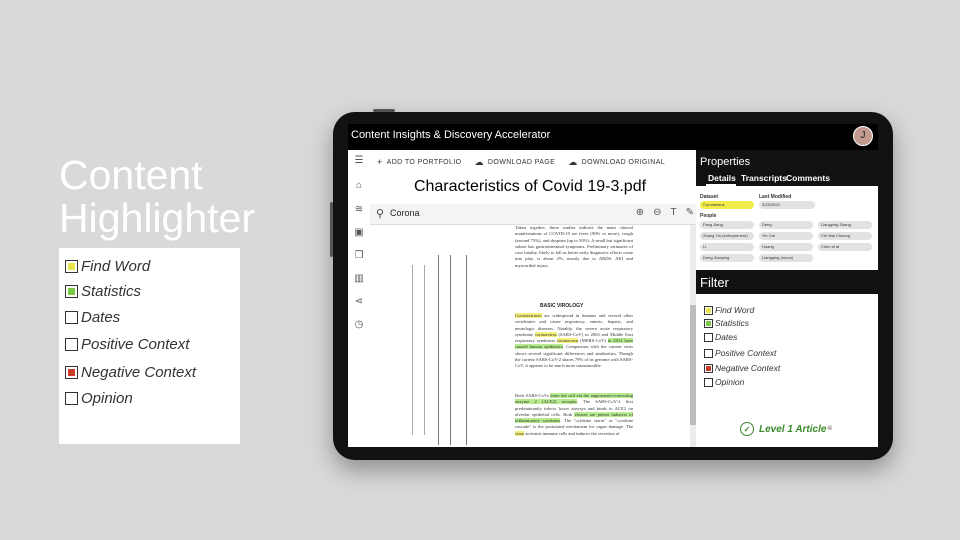  What do you see at coordinates (359, 325) in the screenshot?
I see `history-icon: ◷` at bounding box center [359, 325].